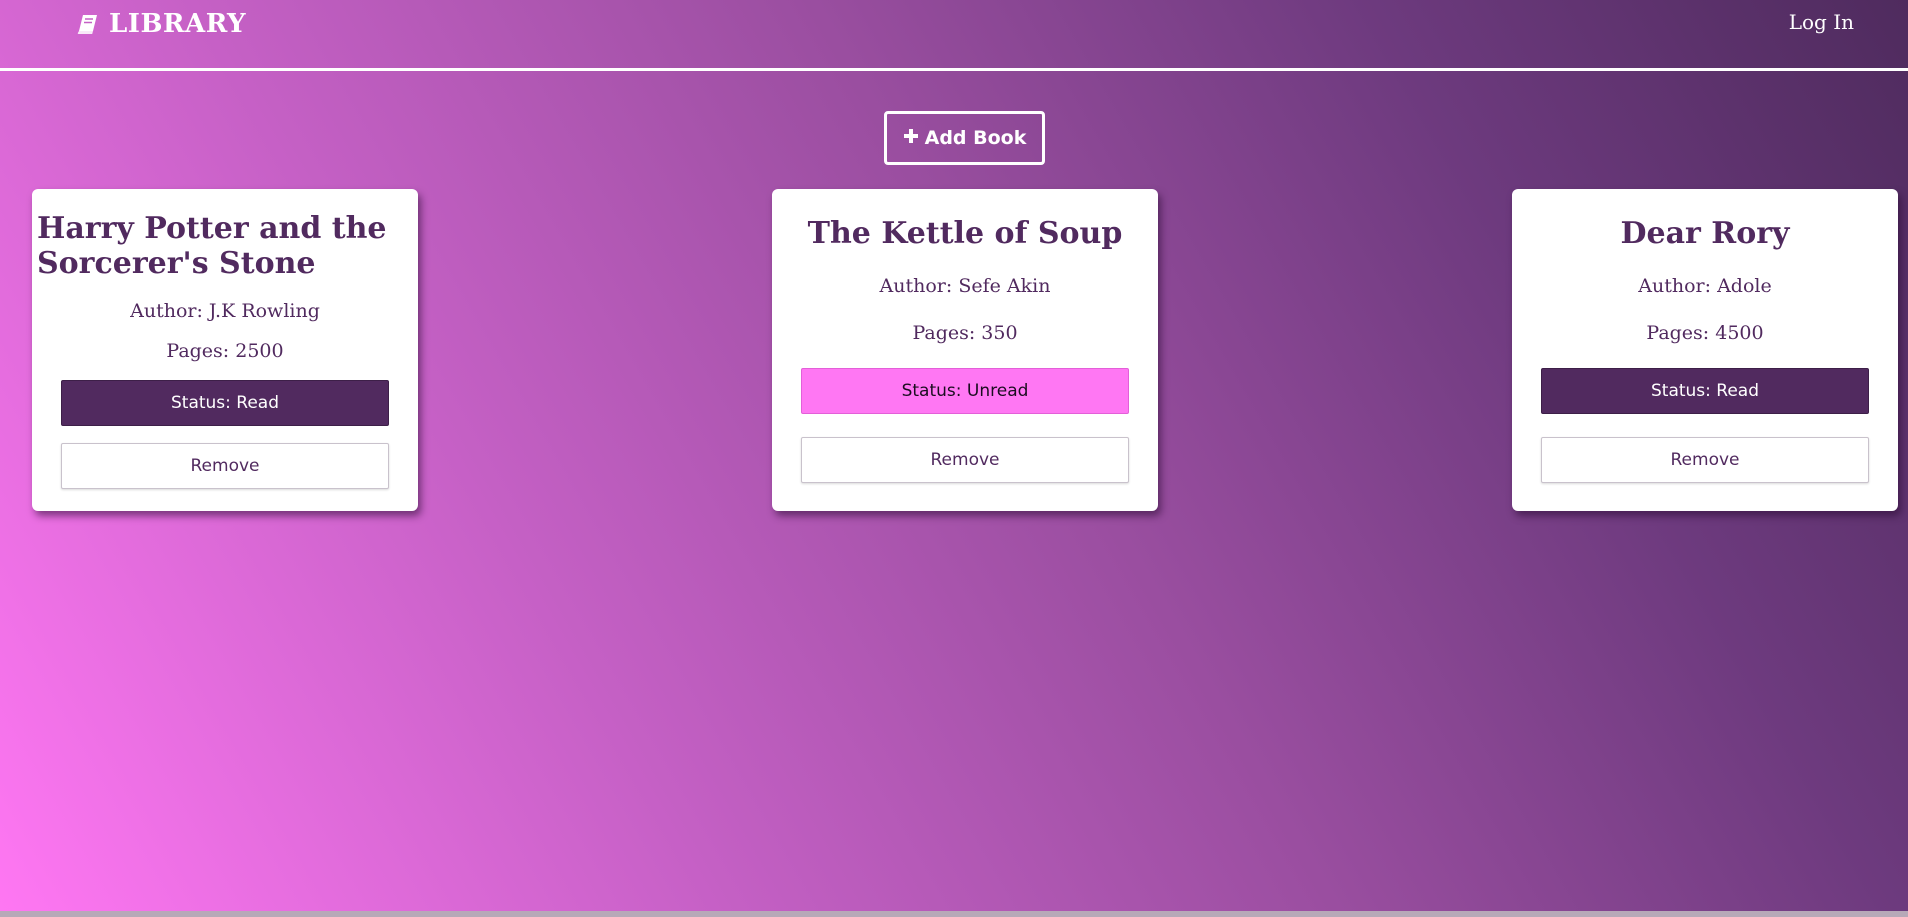 The width and height of the screenshot is (1908, 917). Describe the element at coordinates (965, 286) in the screenshot. I see `book-author: Author: Sefe Akin` at that location.